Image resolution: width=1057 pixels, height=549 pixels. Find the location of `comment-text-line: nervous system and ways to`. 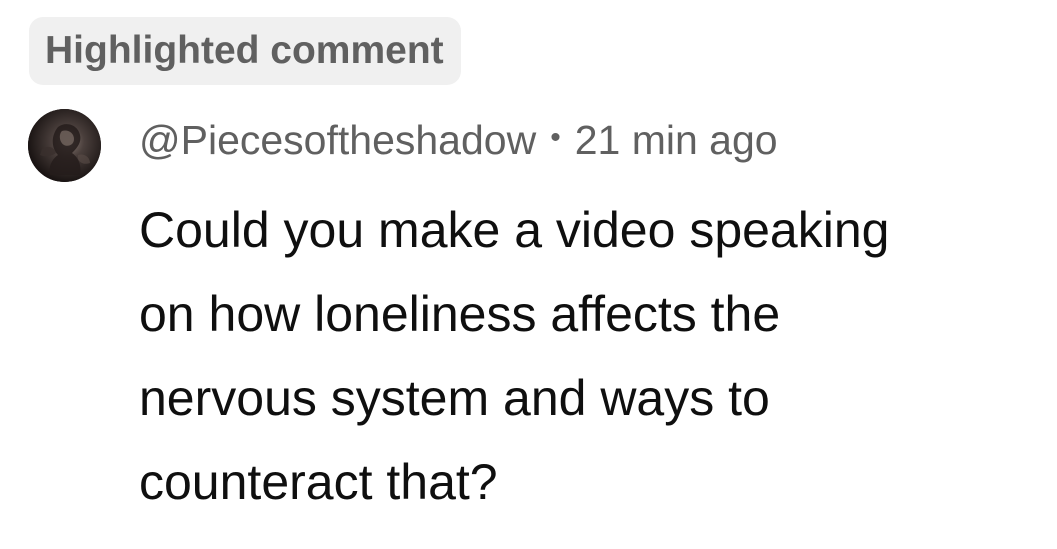

comment-text-line: nervous system and ways to is located at coordinates (454, 398).